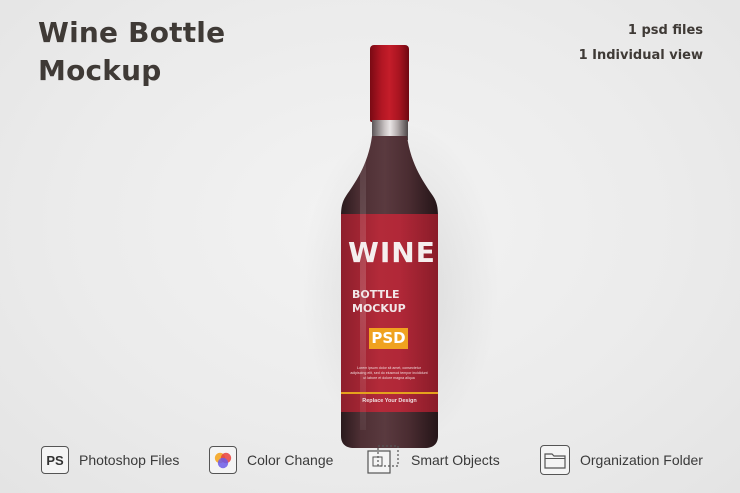 This screenshot has height=493, width=740. Describe the element at coordinates (376, 294) in the screenshot. I see `label-sub-1: BOTTLE` at that location.